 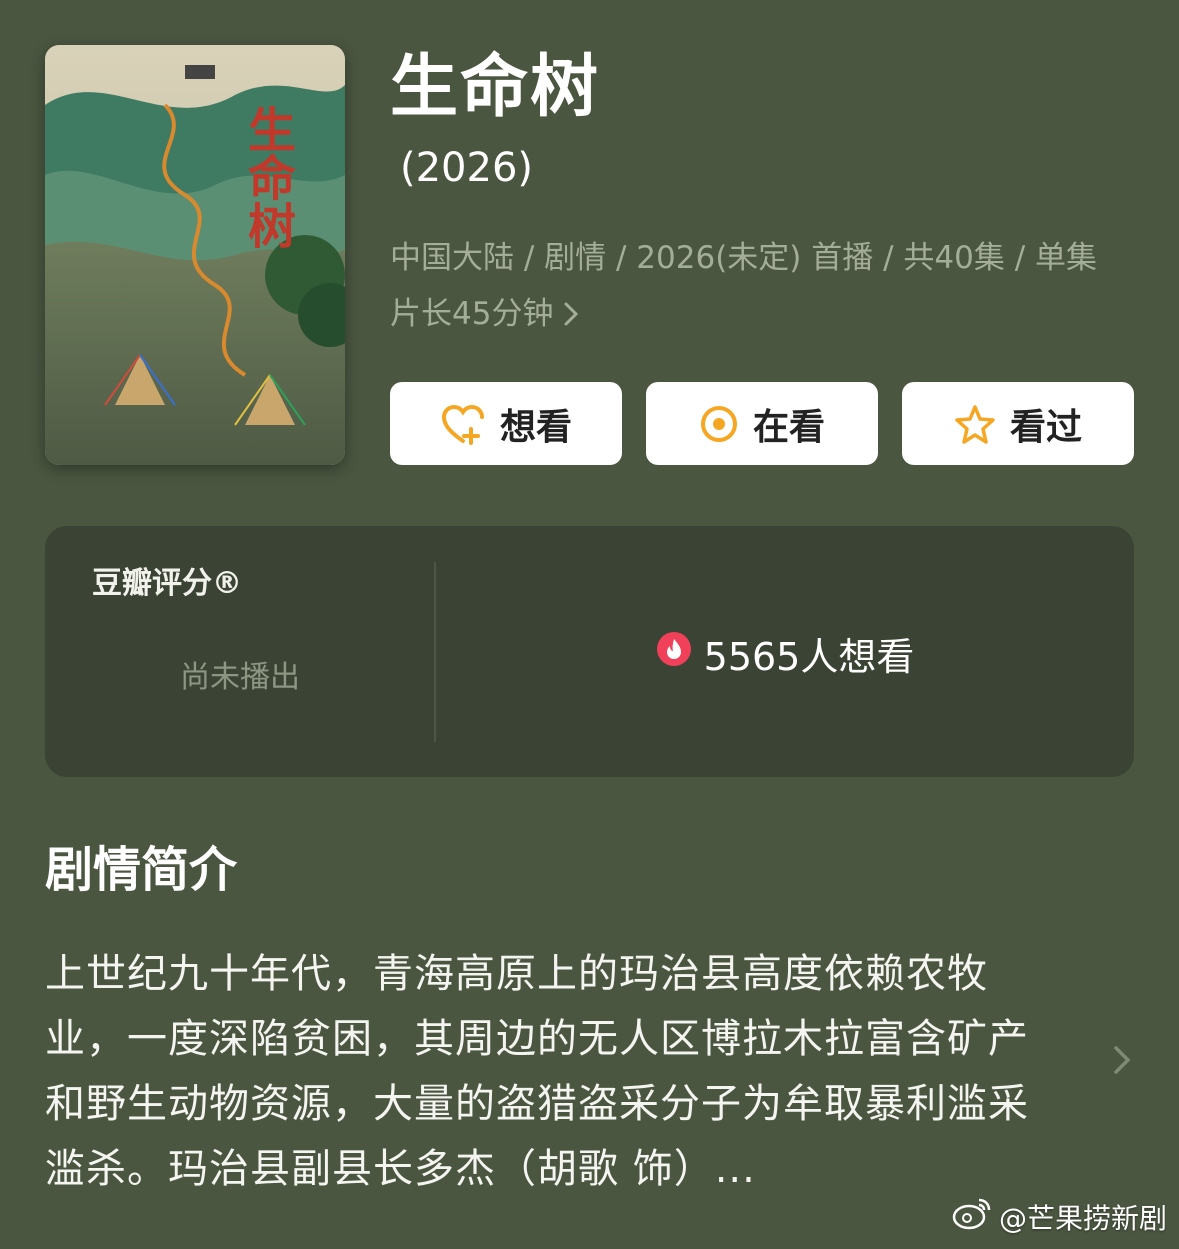 What do you see at coordinates (1082, 1218) in the screenshot?
I see `watermark-text: @芒果捞新剧` at bounding box center [1082, 1218].